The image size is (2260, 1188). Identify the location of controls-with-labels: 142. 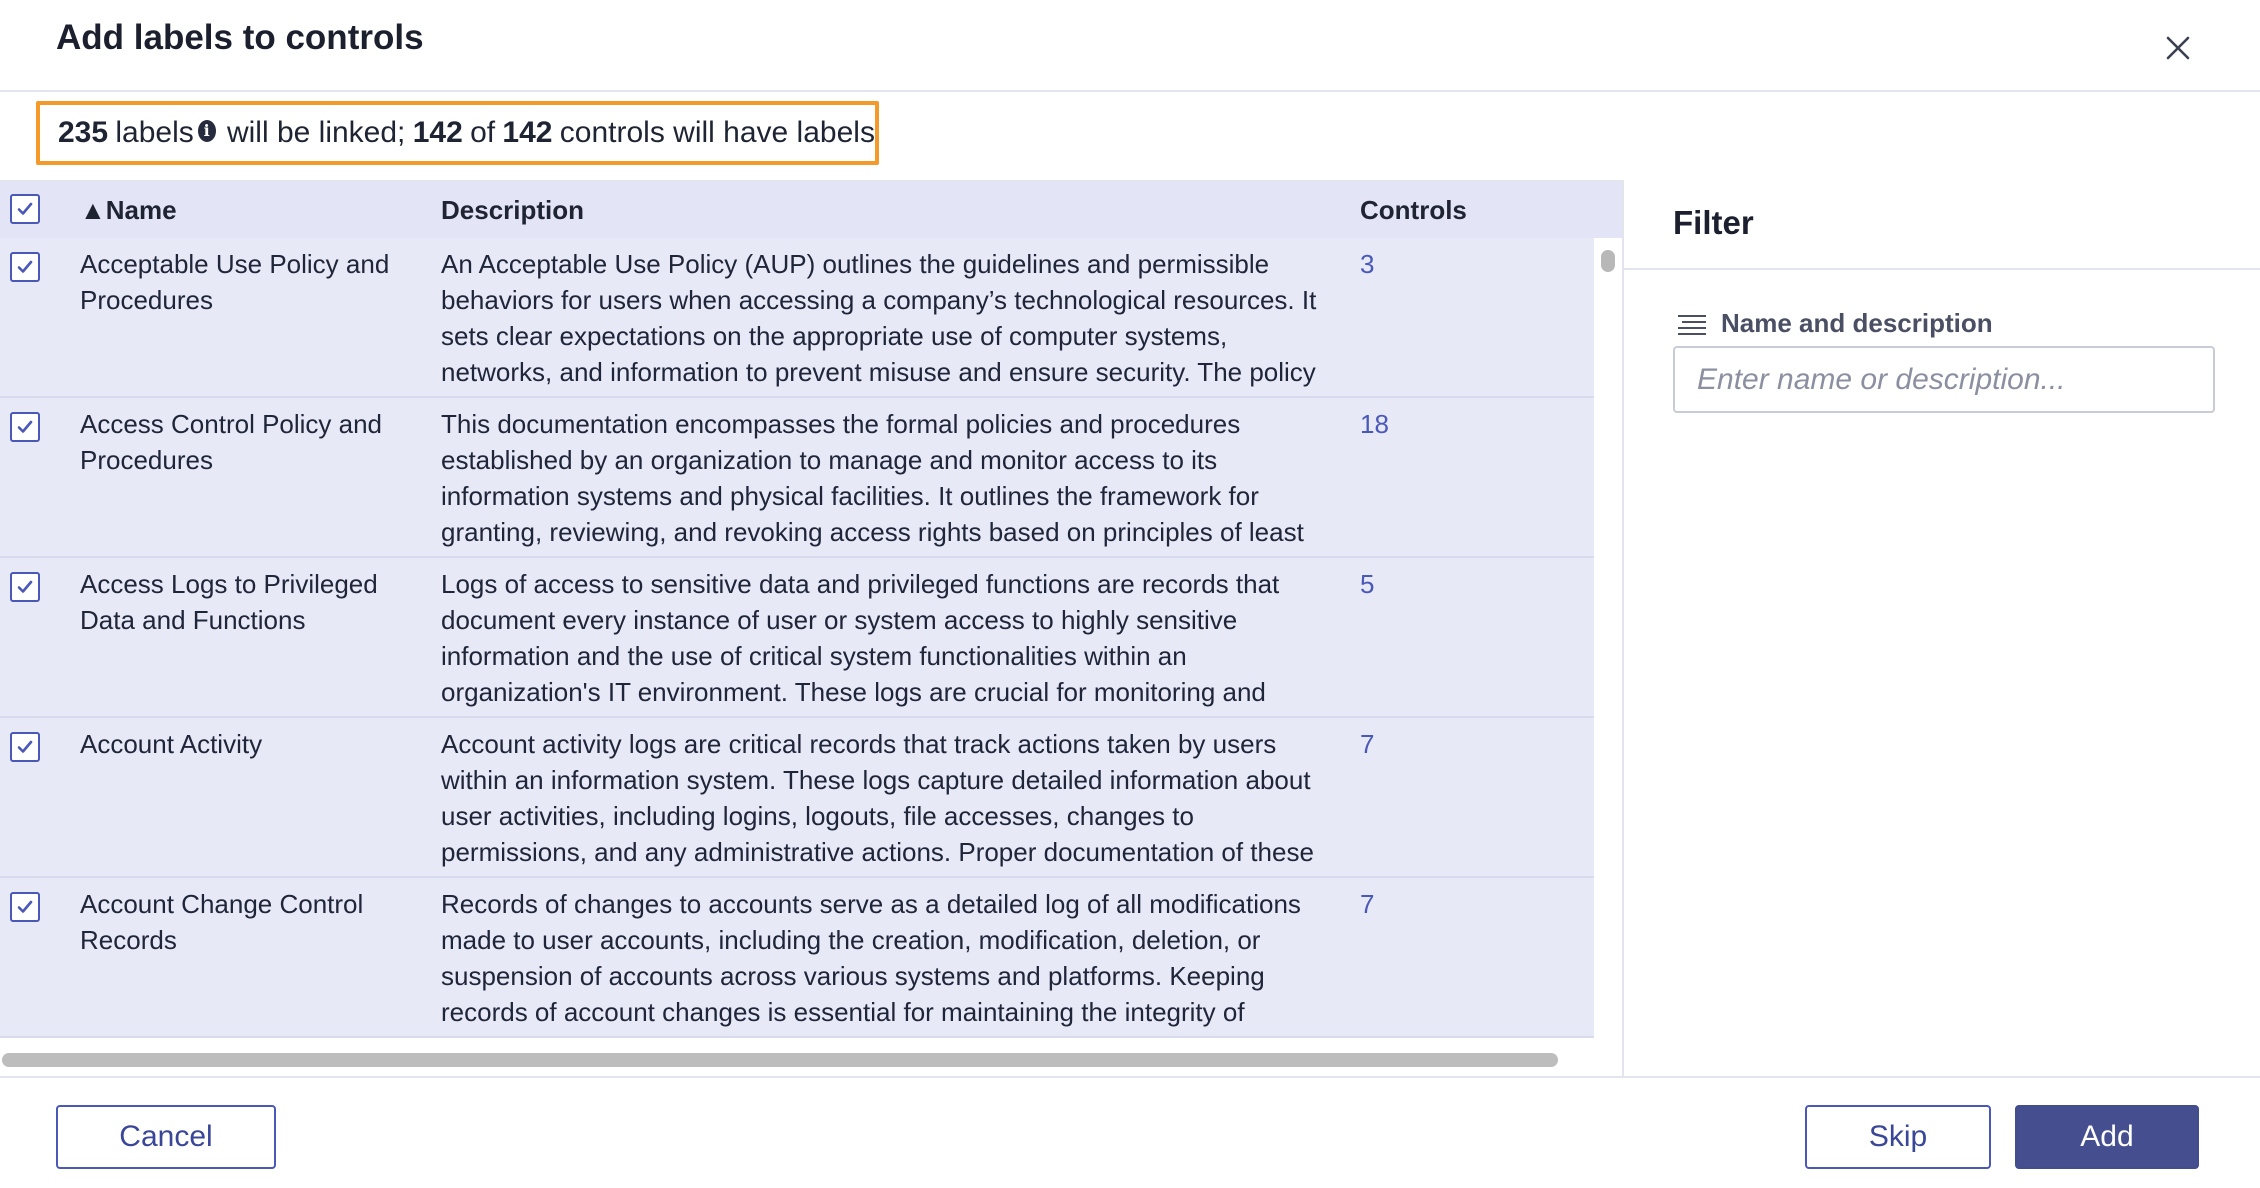
(437, 132).